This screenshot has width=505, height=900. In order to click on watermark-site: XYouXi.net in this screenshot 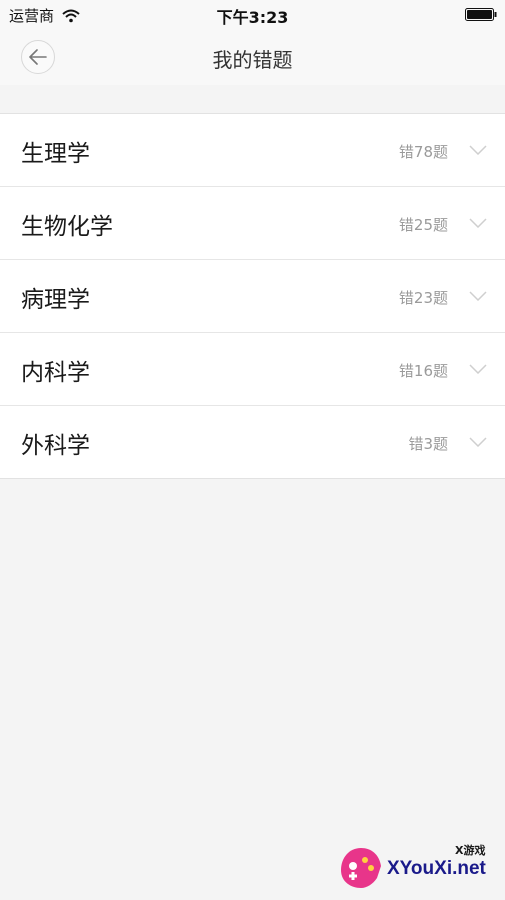, I will do `click(436, 868)`.